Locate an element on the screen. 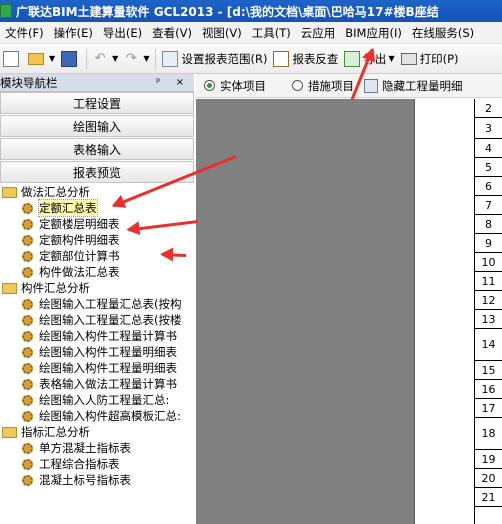 This screenshot has height=524, width=502. tree-item: 绘图输入人防工程量汇总: is located at coordinates (97, 400).